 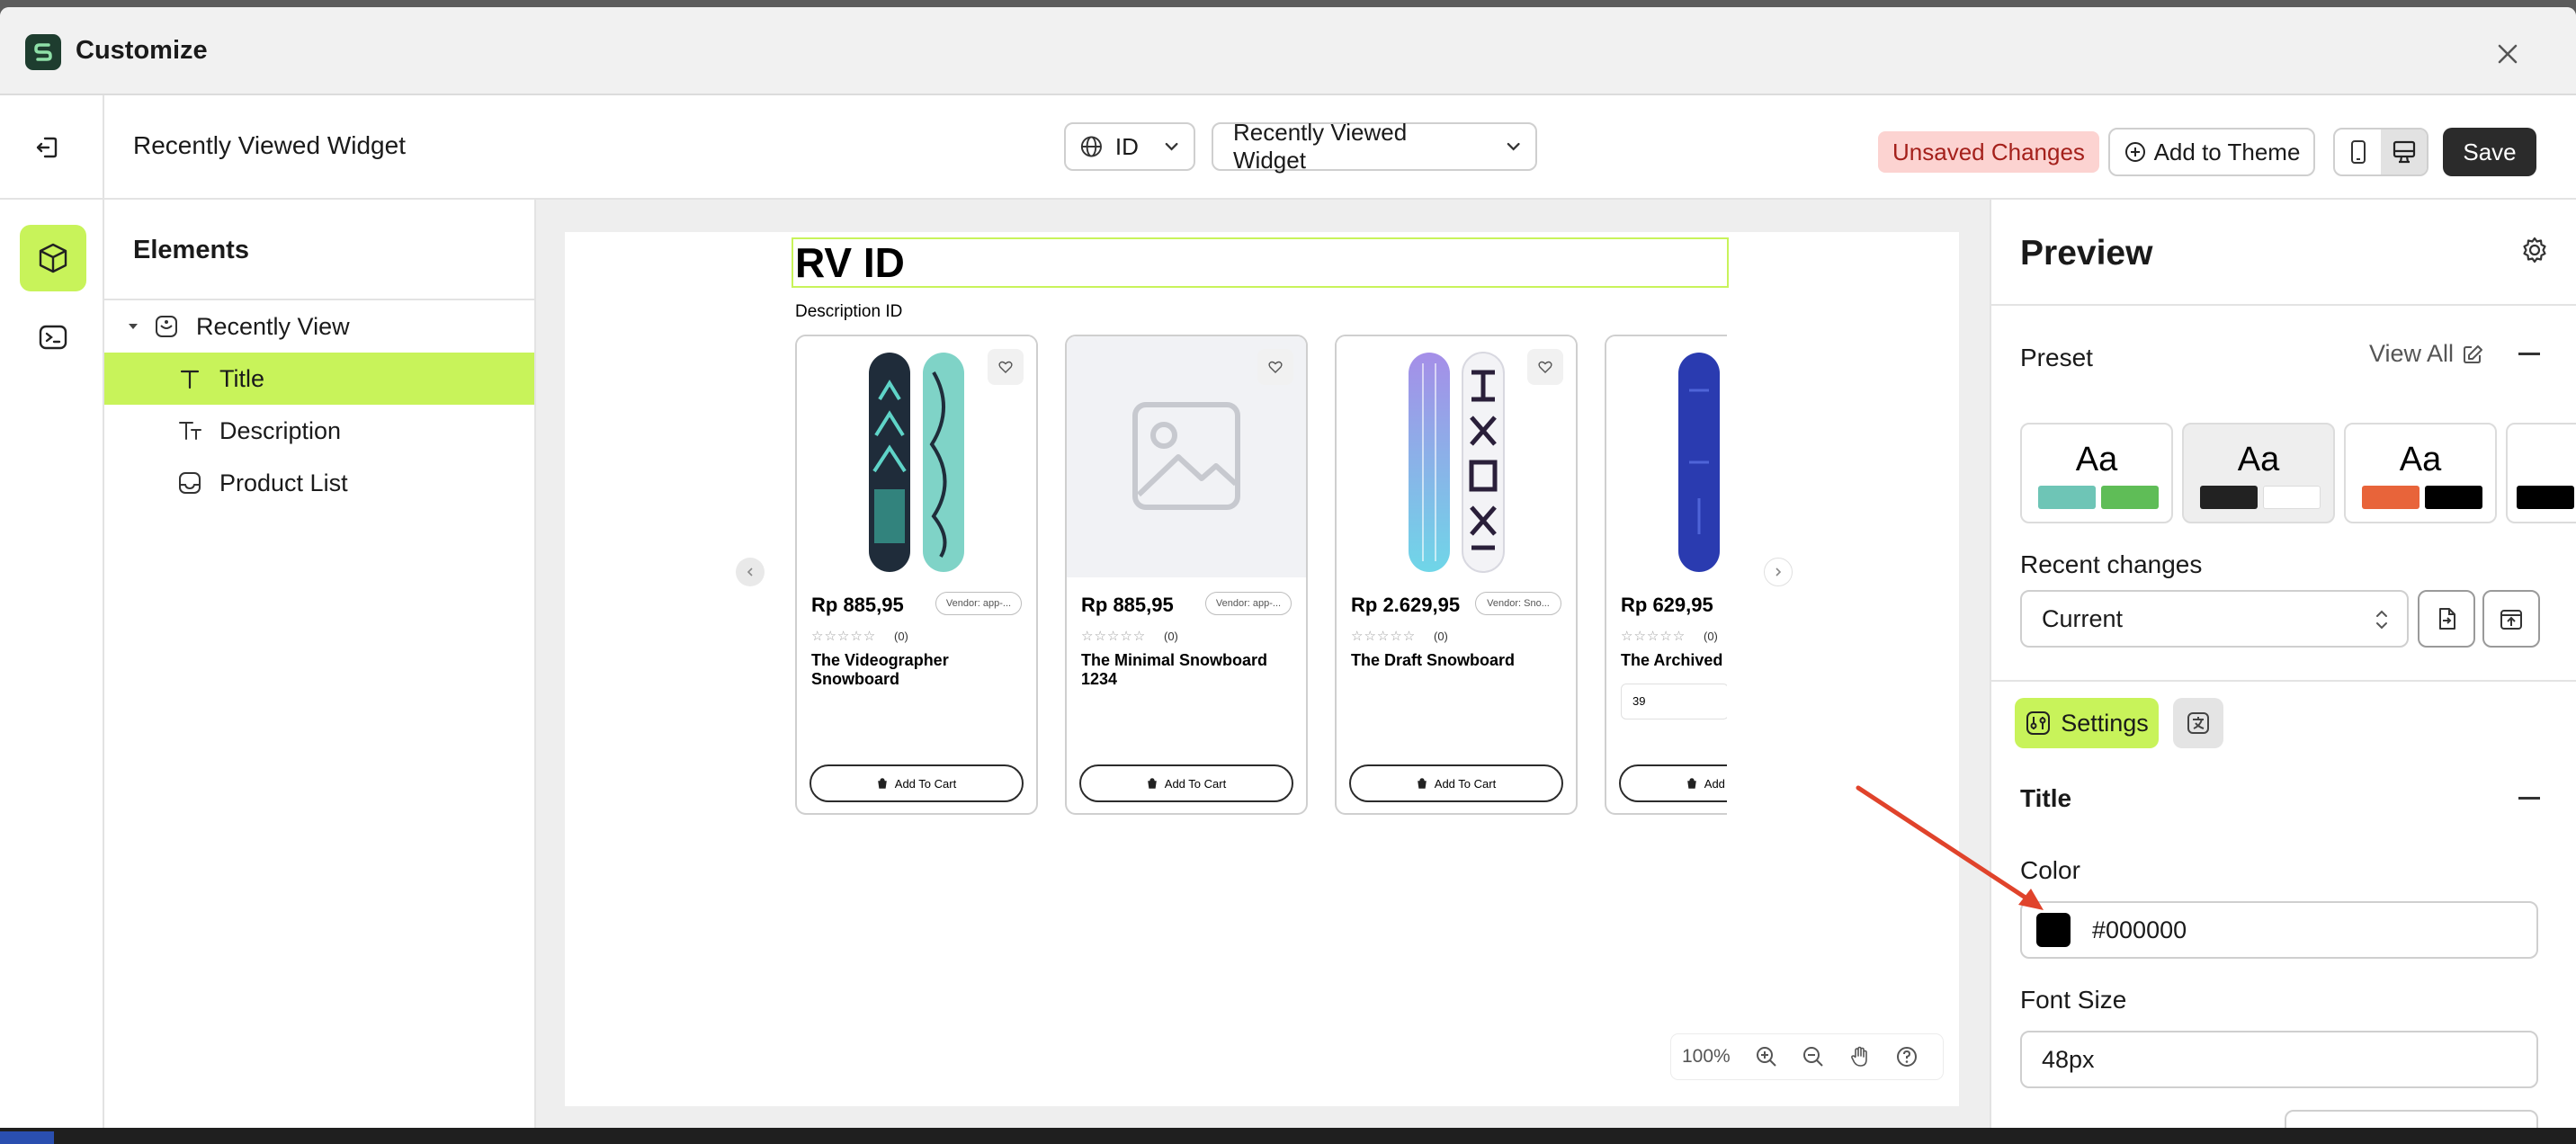 What do you see at coordinates (27, 1137) in the screenshot?
I see `taskbar-accent` at bounding box center [27, 1137].